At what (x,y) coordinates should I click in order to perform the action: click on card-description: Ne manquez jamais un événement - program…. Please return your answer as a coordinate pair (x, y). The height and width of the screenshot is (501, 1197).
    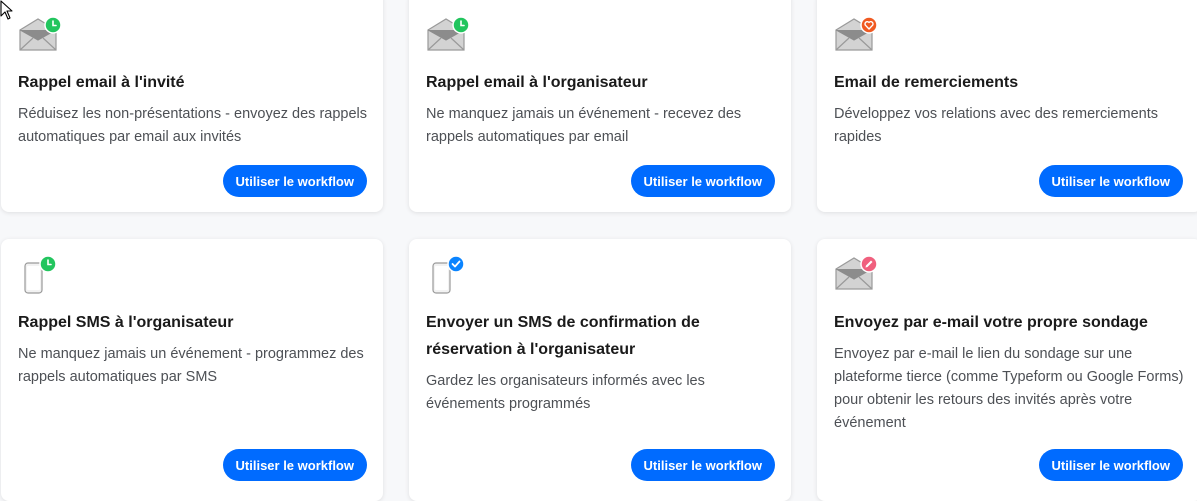
    Looking at the image, I should click on (191, 365).